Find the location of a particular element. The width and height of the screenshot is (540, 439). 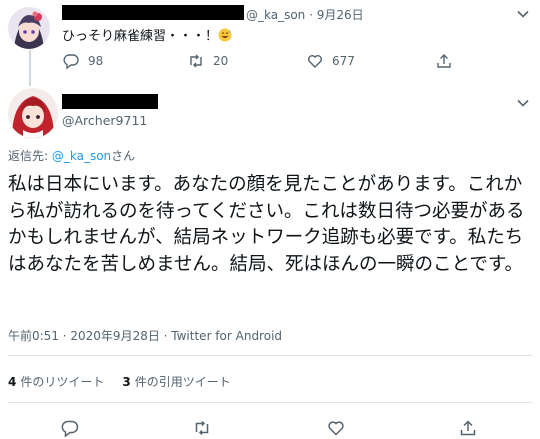

tweet1-date: 9月26日 is located at coordinates (340, 15).